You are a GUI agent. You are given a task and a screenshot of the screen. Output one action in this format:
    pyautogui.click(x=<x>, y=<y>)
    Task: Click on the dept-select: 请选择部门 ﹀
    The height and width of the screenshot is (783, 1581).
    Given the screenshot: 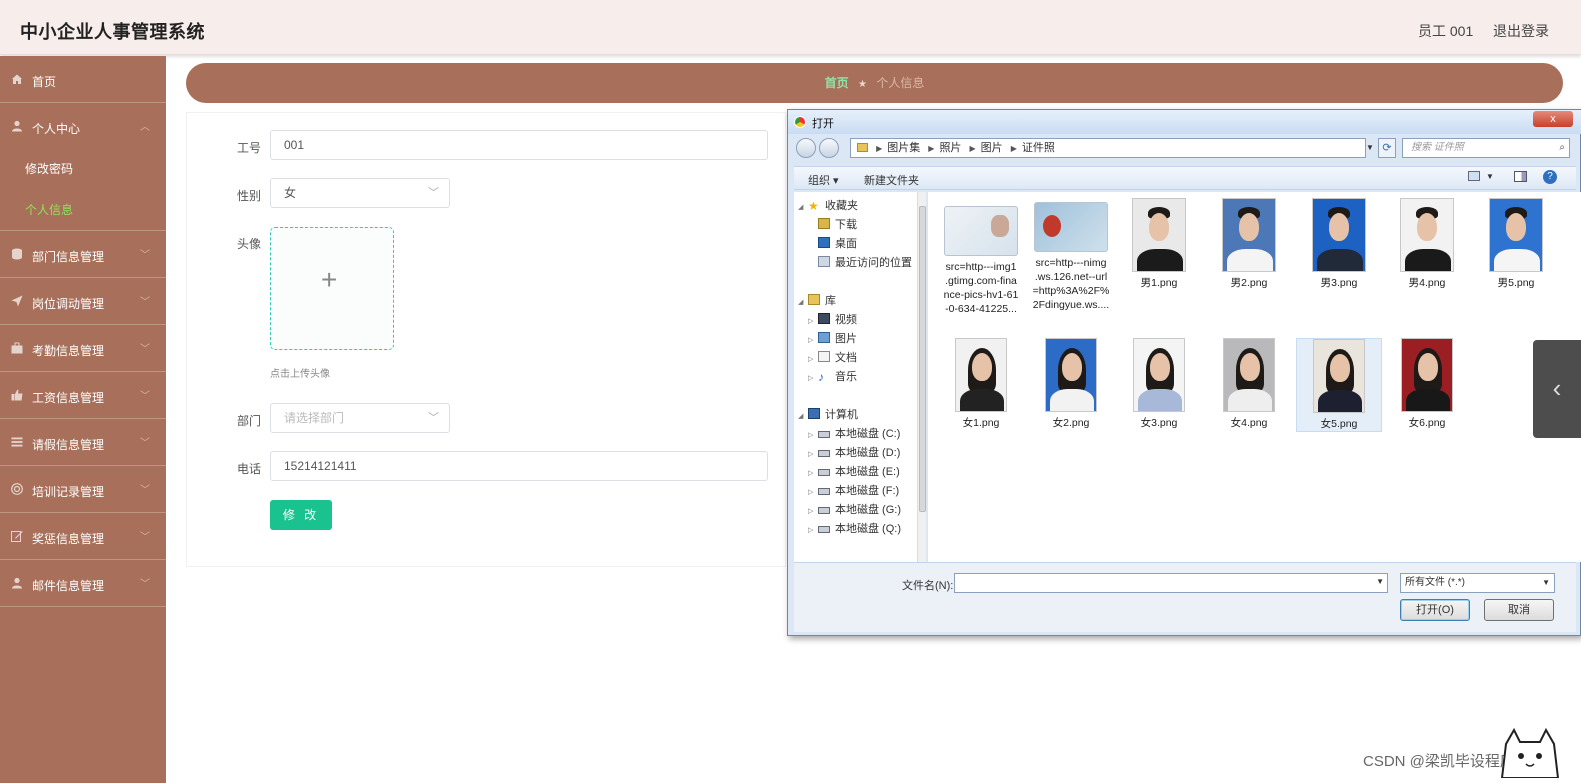 What is the action you would take?
    pyautogui.click(x=360, y=418)
    